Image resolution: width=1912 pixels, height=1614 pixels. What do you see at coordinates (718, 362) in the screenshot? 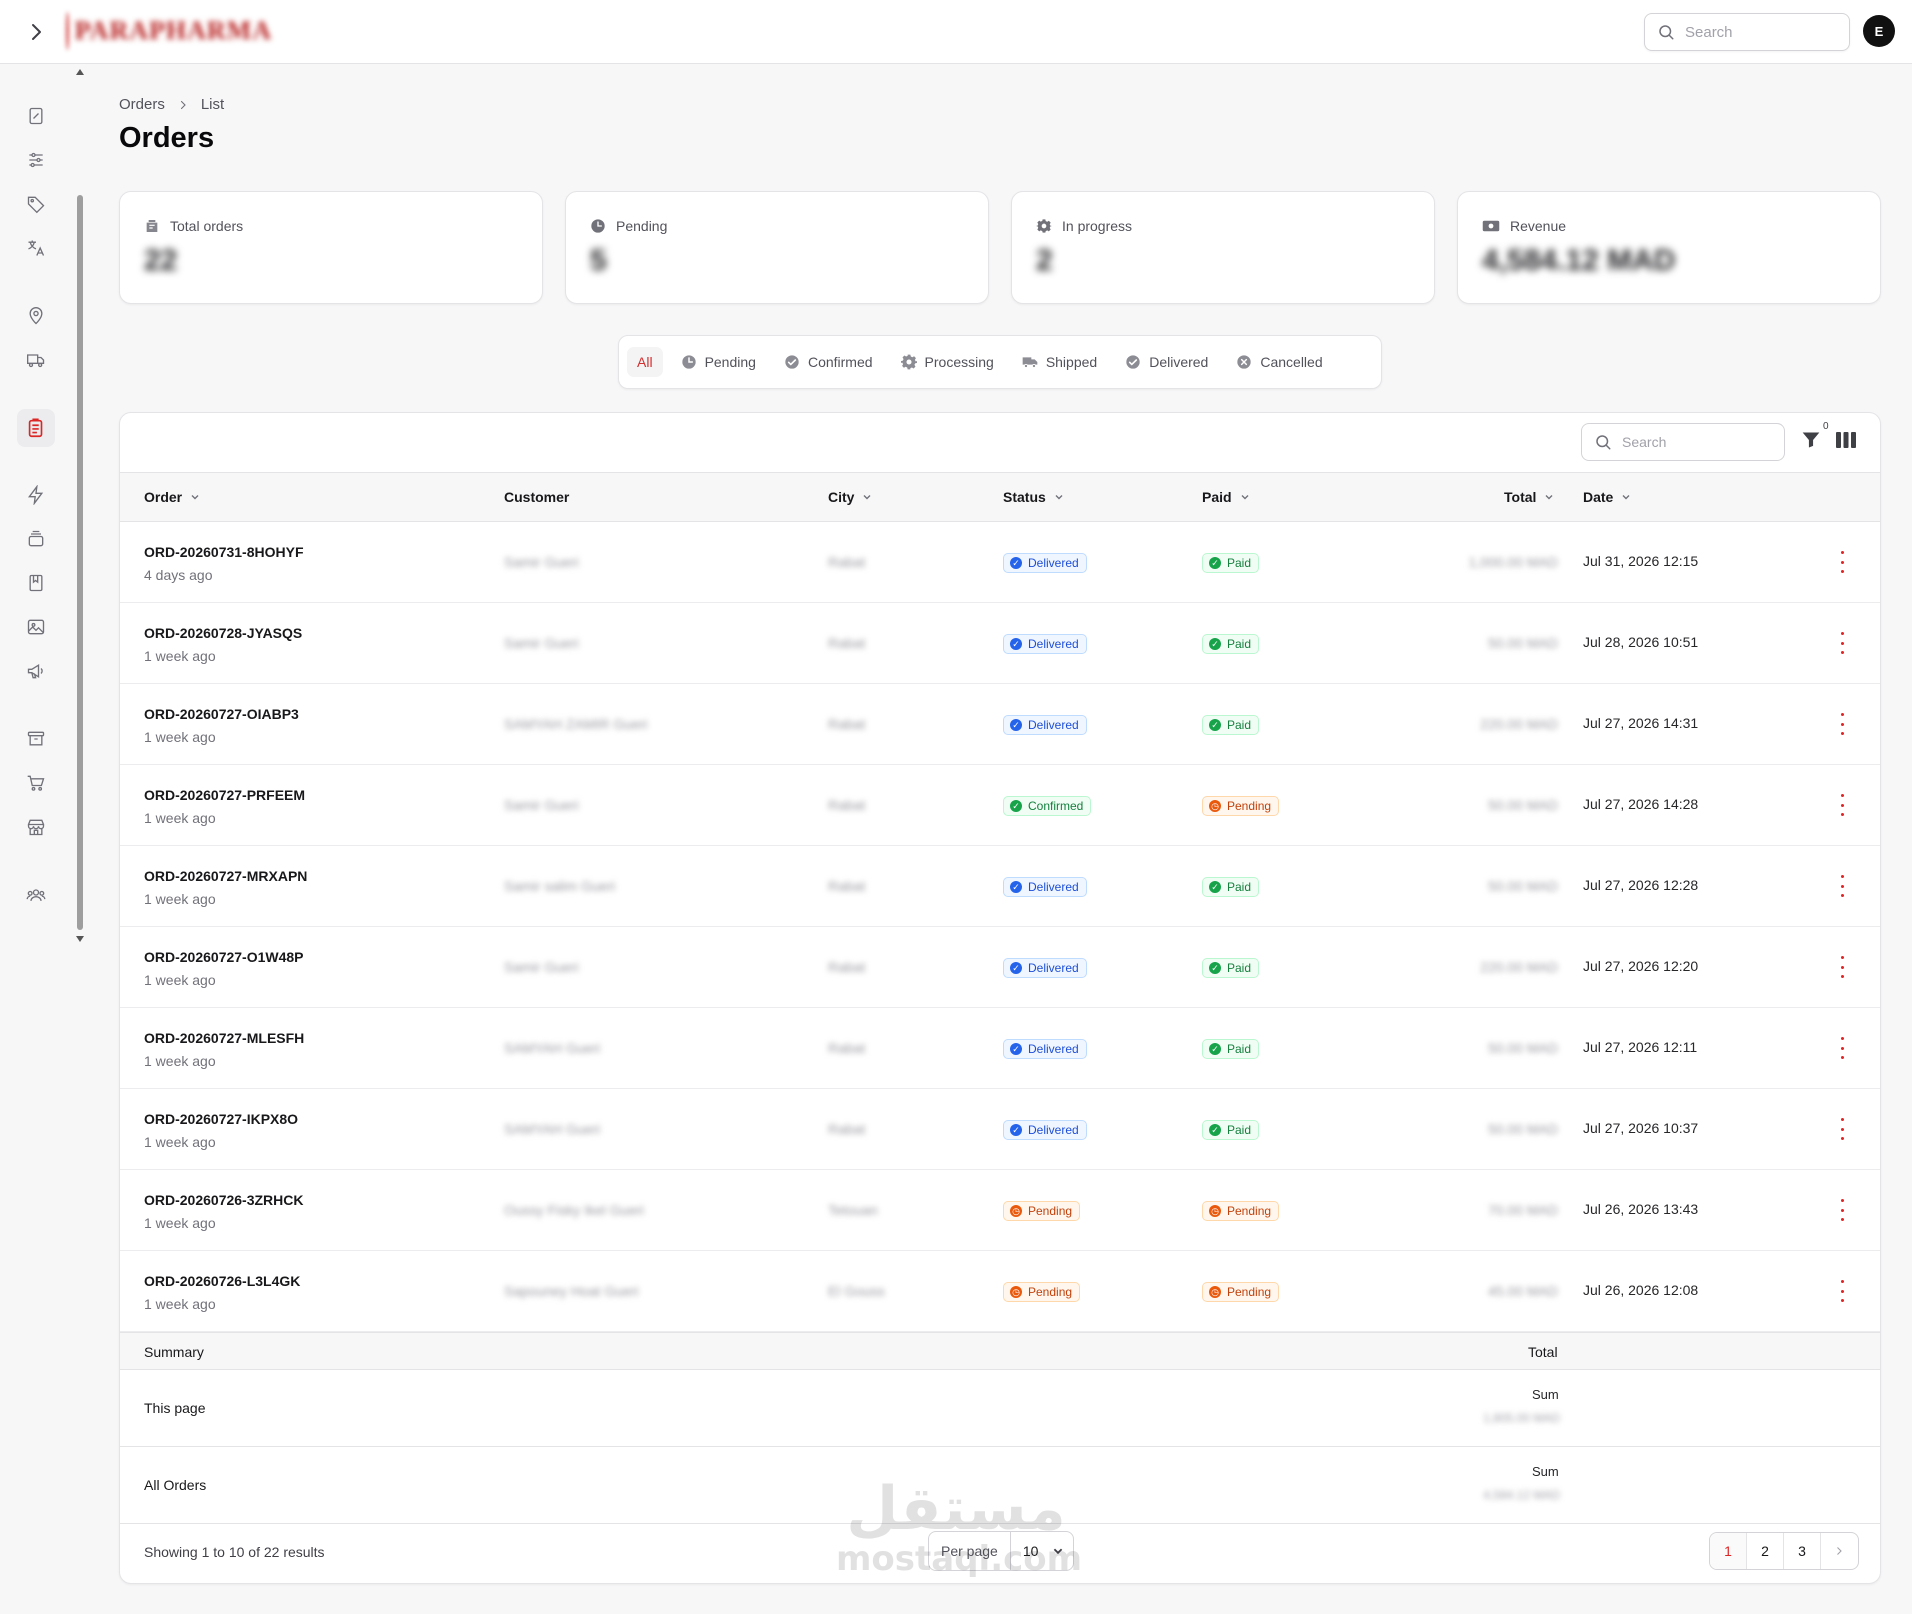
I see `tab-pending: Pending` at bounding box center [718, 362].